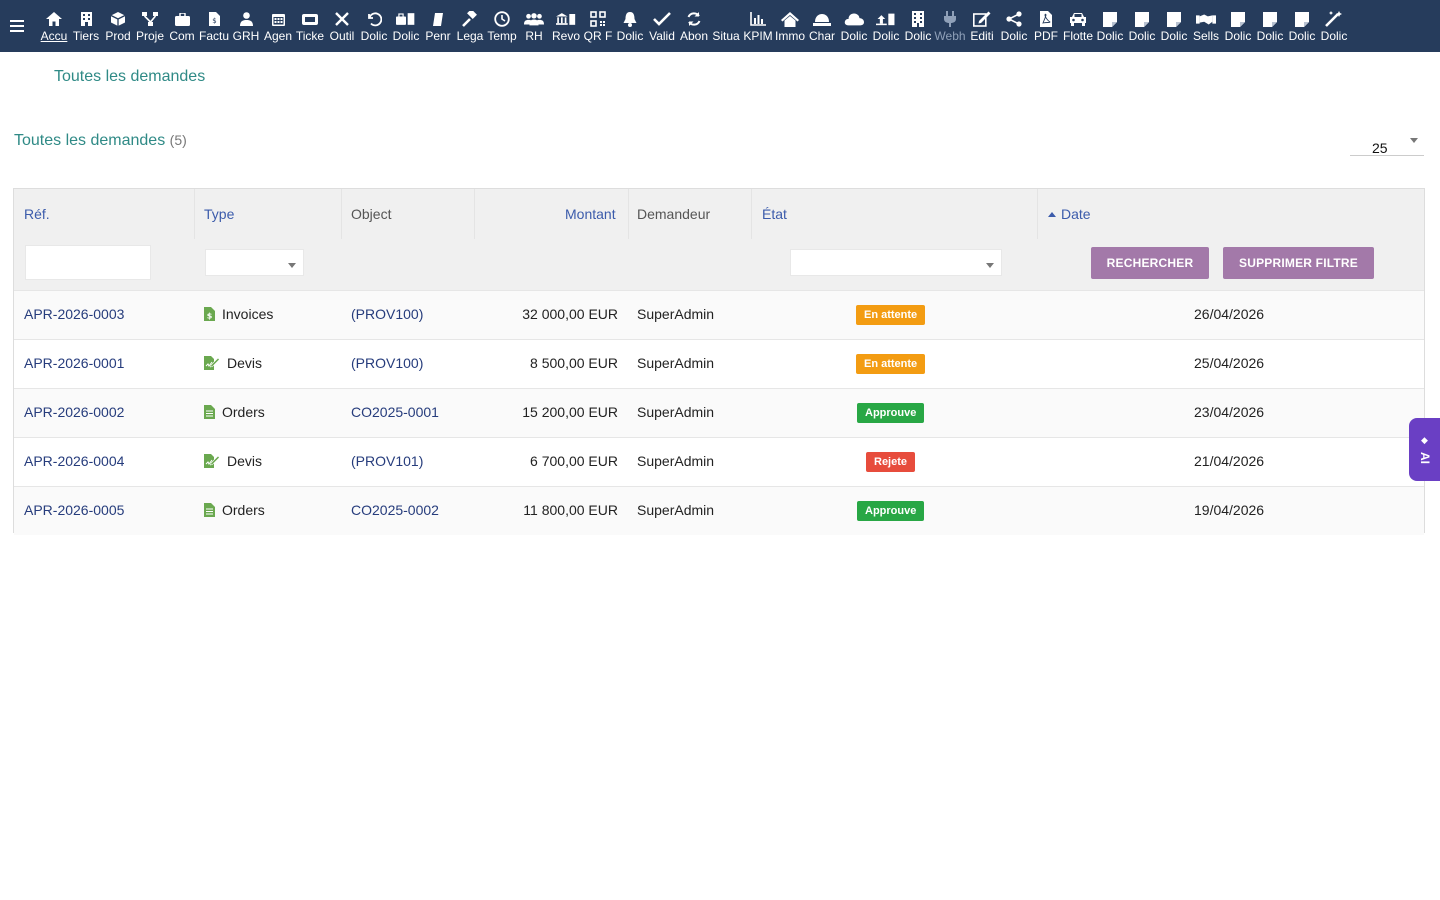  I want to click on ref-link: APR-2026-0002, so click(74, 412).